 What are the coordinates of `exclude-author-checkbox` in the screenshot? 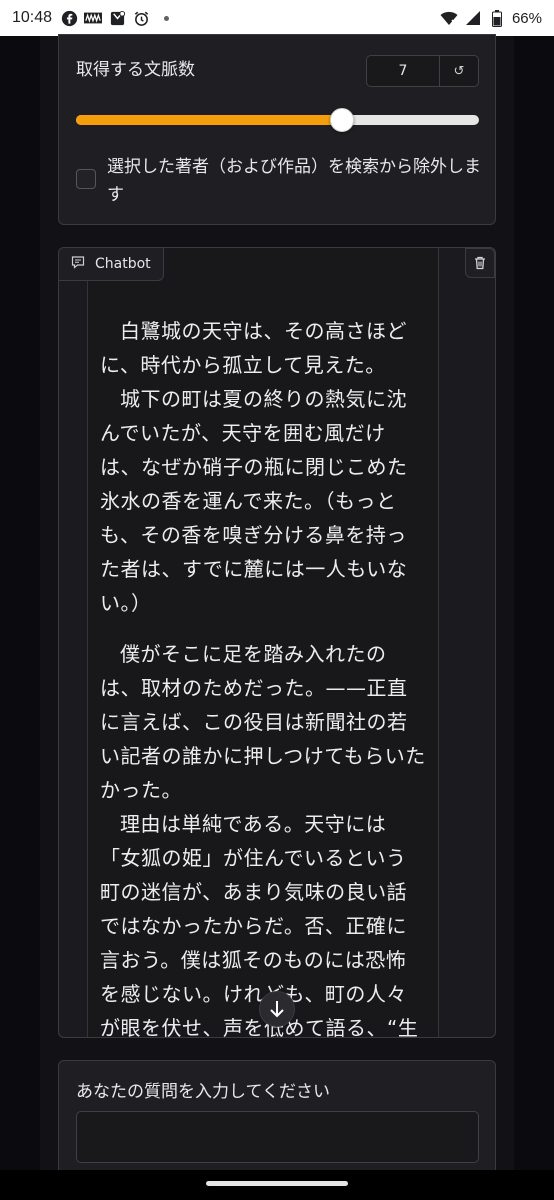 It's located at (86, 179).